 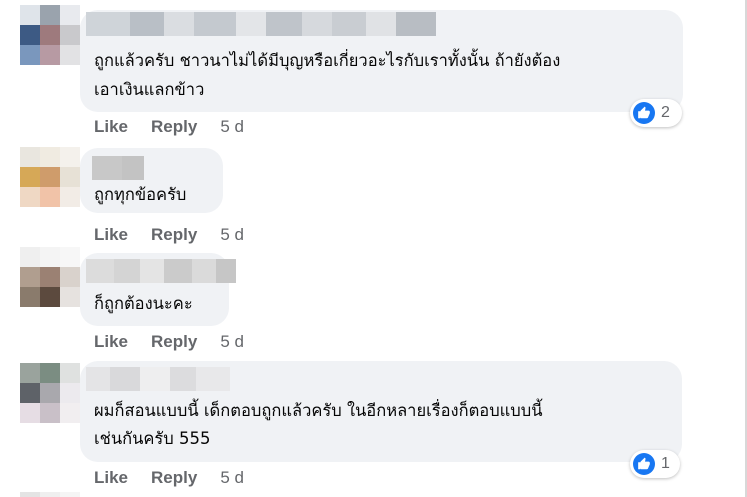 I want to click on reaction-badge: 2, so click(x=656, y=113).